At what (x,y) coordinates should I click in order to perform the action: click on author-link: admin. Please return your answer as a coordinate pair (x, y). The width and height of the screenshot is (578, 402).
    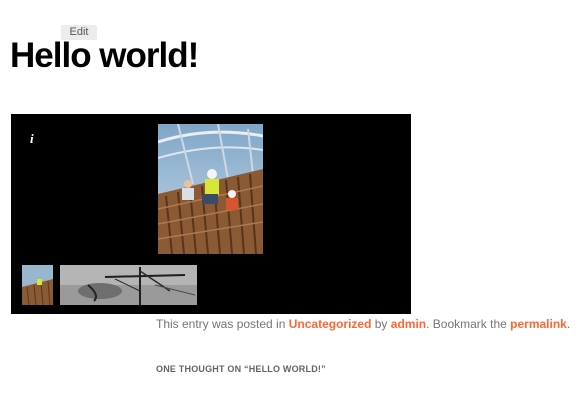
    Looking at the image, I should click on (408, 324).